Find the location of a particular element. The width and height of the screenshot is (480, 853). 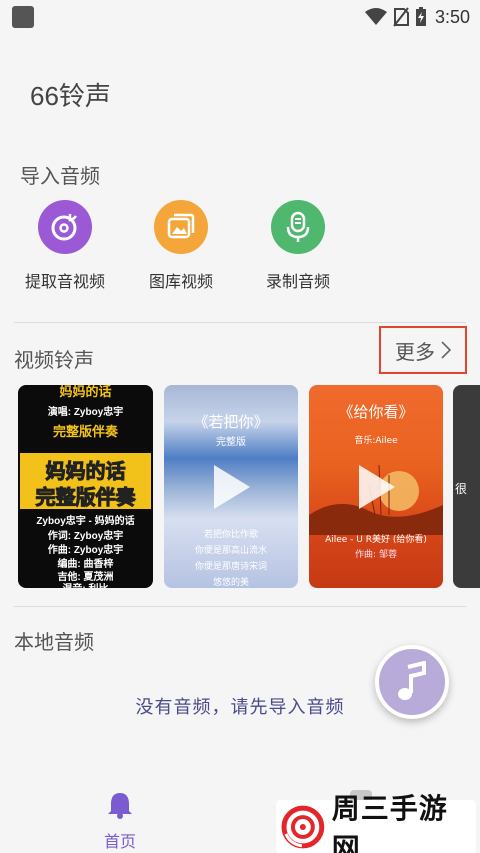

card-subtitle: 完整版 is located at coordinates (231, 442).